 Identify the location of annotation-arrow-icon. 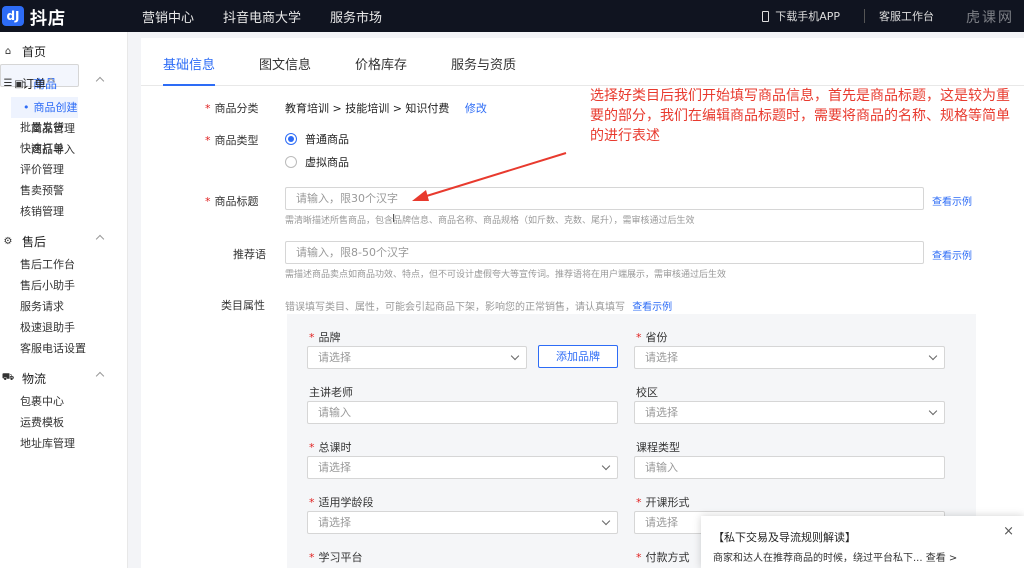
(489, 176).